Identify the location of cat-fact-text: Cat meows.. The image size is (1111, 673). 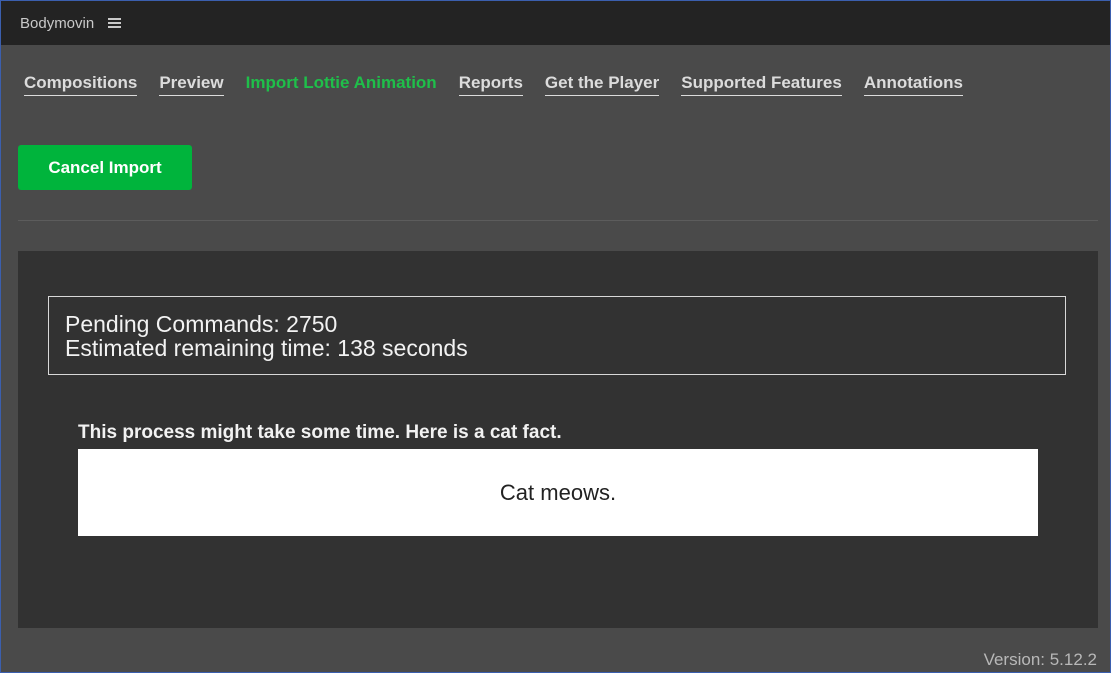
(558, 492).